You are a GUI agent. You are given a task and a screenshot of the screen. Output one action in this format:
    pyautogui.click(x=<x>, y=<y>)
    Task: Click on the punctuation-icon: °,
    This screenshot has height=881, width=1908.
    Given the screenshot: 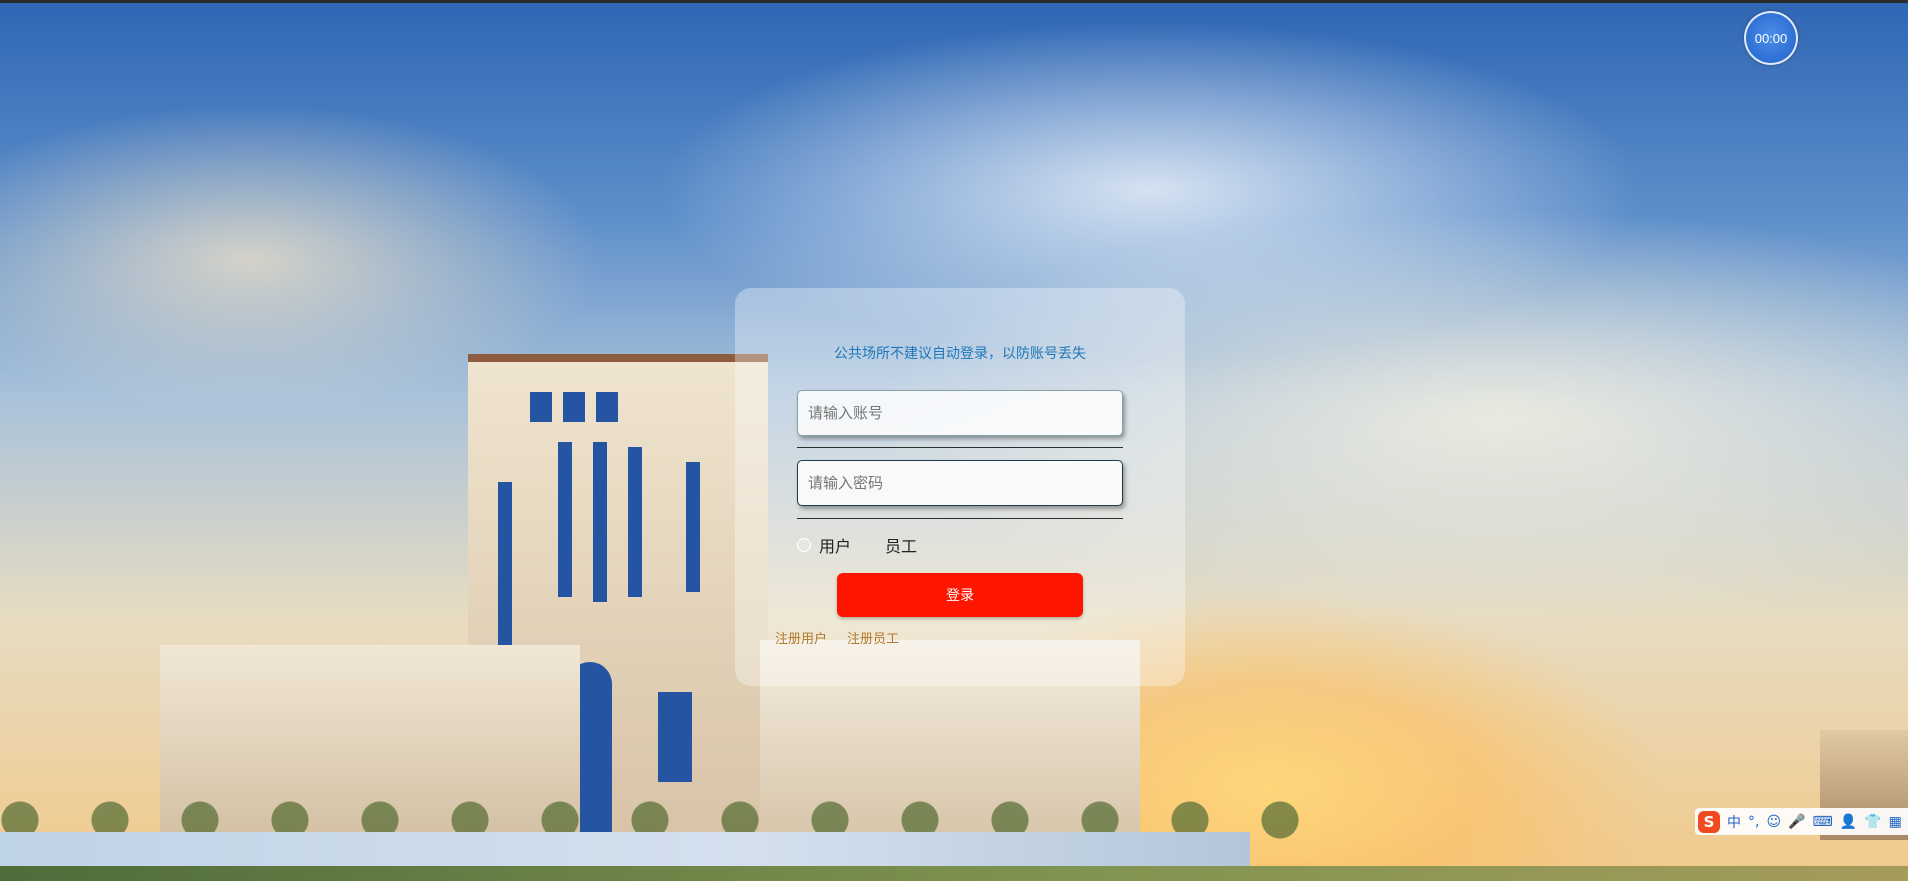 What is the action you would take?
    pyautogui.click(x=1753, y=822)
    